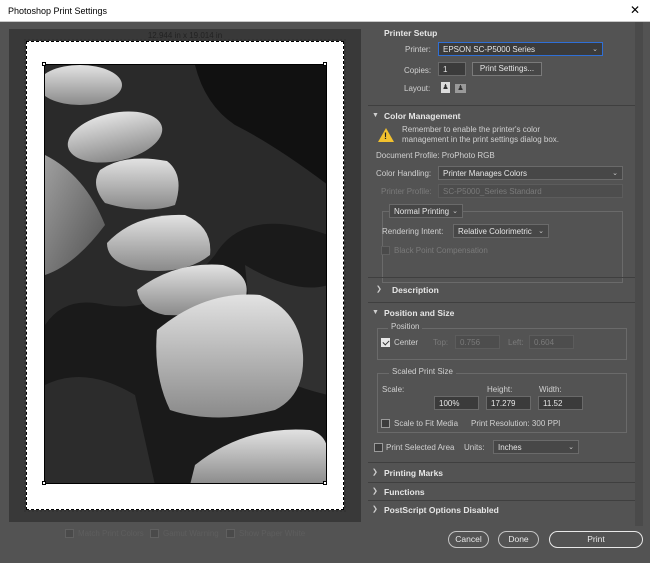 Image resolution: width=650 pixels, height=563 pixels. I want to click on print-button: Print, so click(596, 539).